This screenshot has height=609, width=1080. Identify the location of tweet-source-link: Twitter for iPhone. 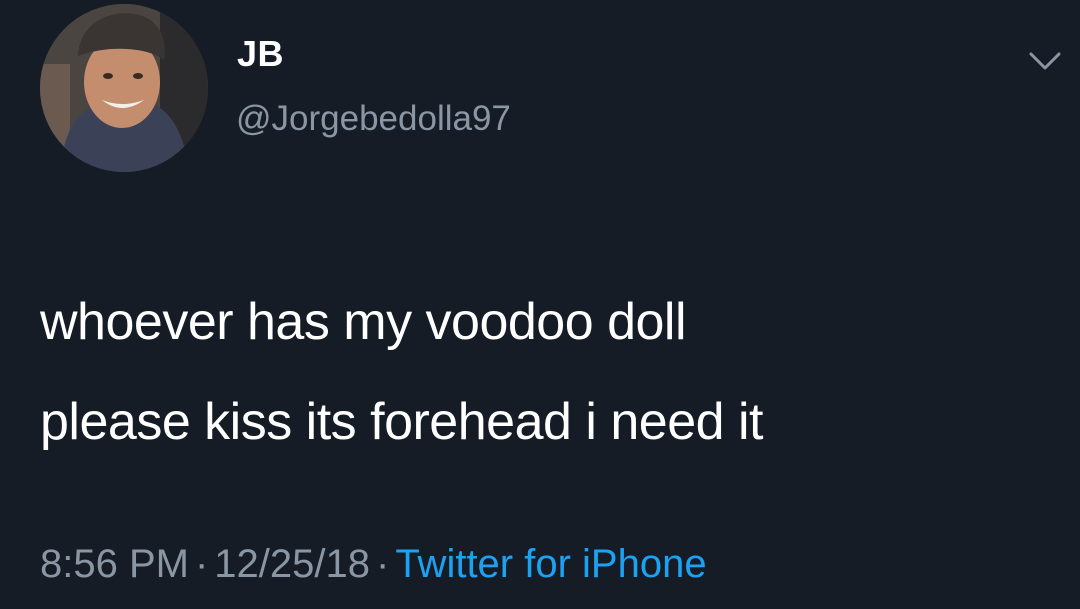
(550, 564).